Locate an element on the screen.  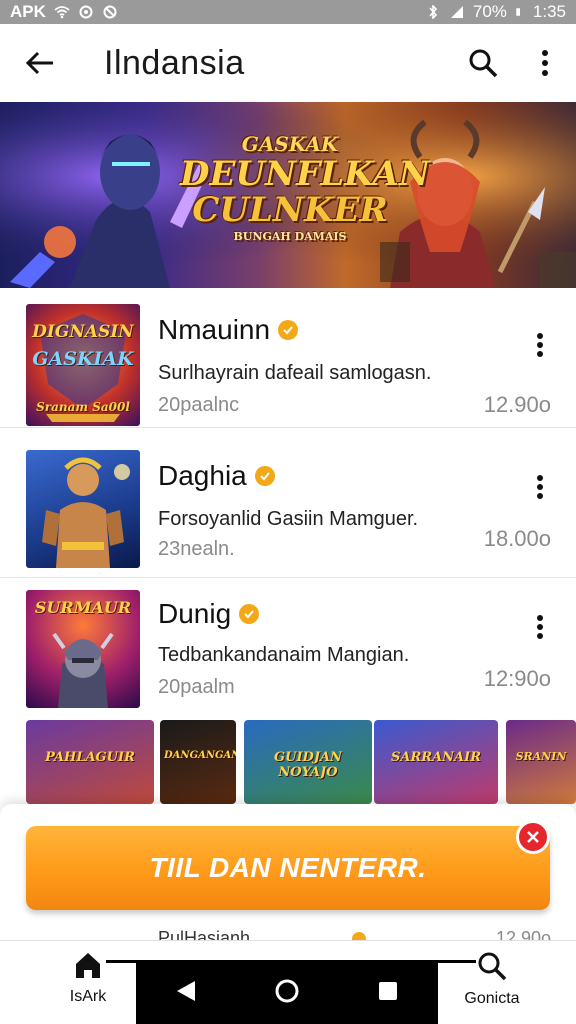
download-cta-button: TIIL DAN NENTERR. is located at coordinates (288, 868).